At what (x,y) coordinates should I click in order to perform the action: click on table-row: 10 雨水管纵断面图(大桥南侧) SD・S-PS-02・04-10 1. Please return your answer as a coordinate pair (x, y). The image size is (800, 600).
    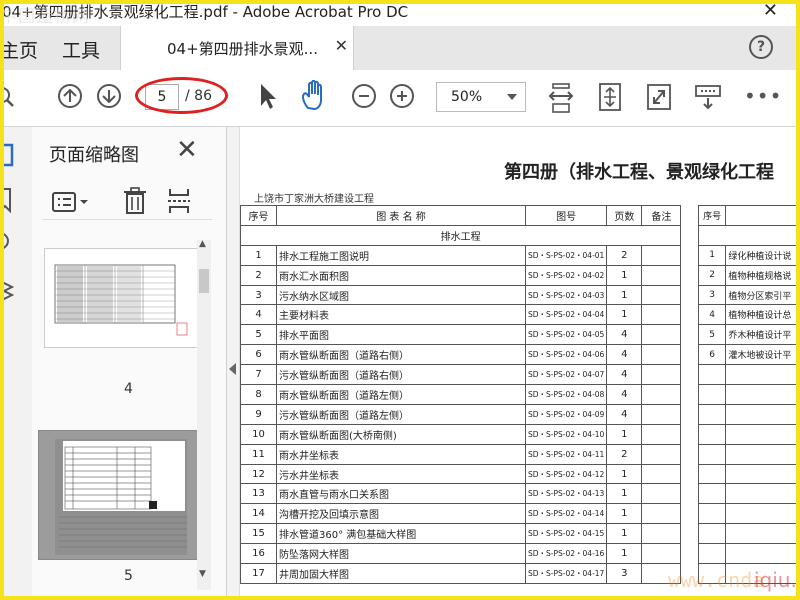
    Looking at the image, I should click on (461, 434).